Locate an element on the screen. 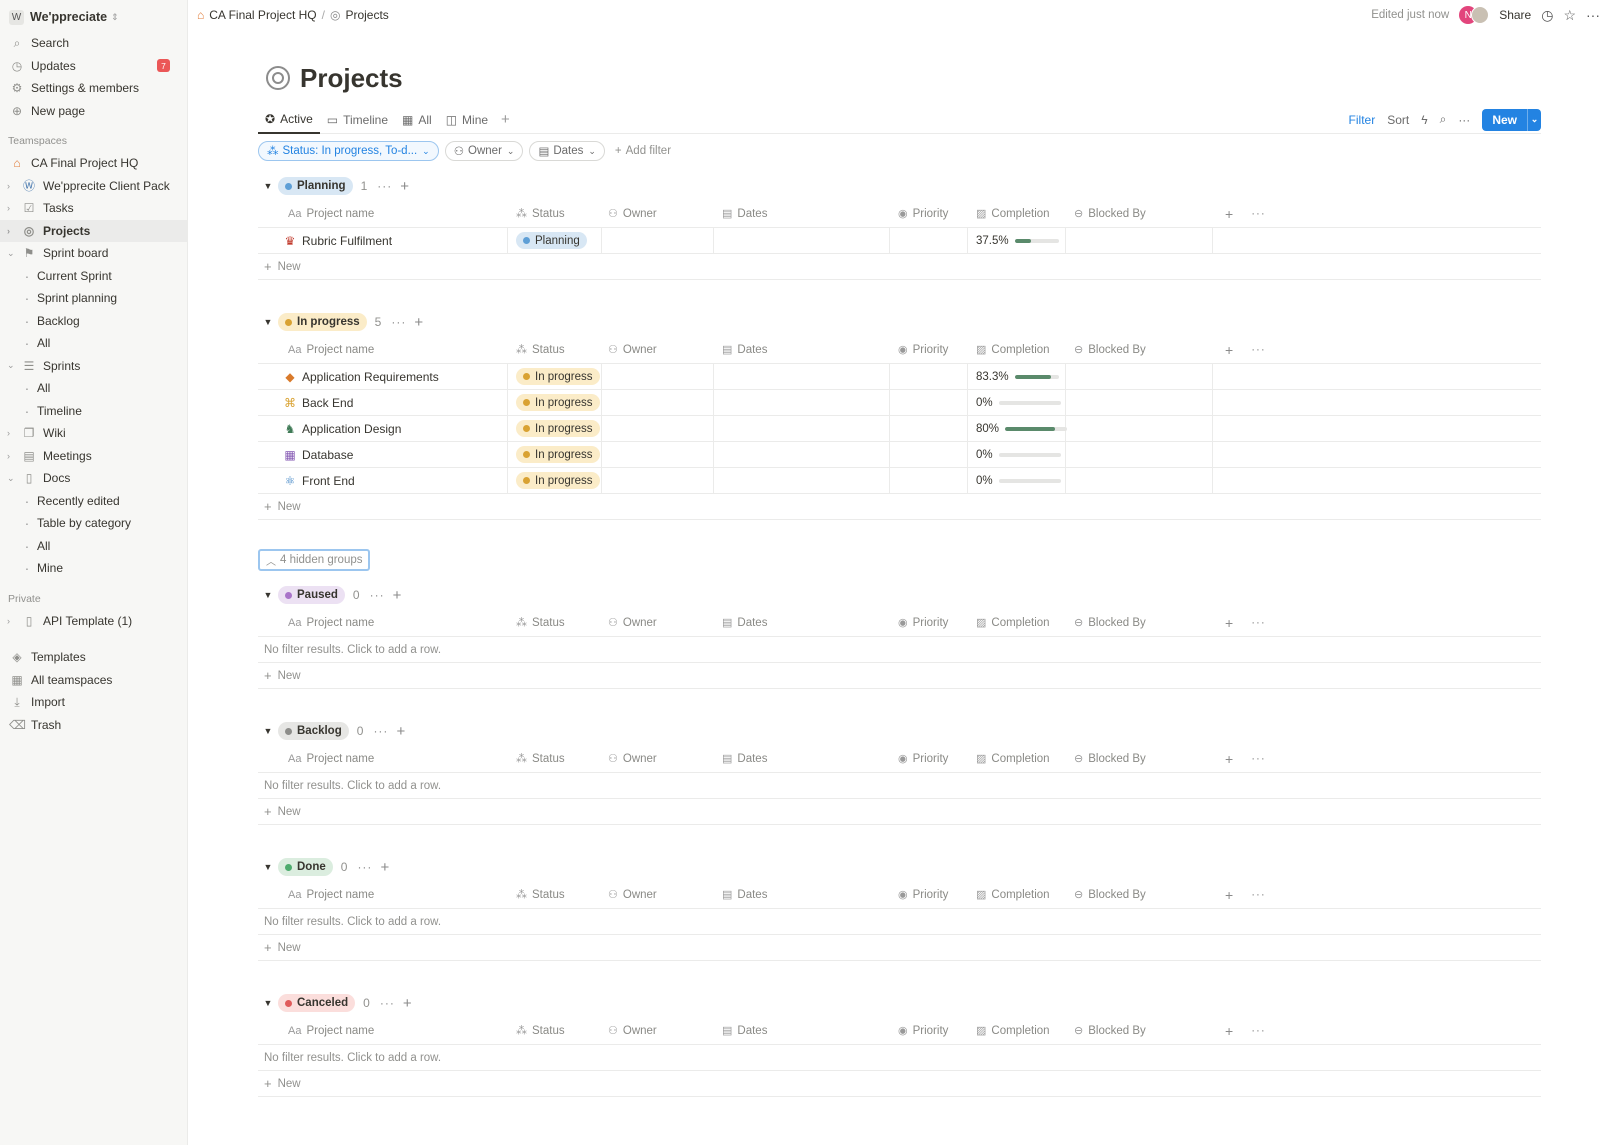 The width and height of the screenshot is (1608, 1145). sidebar-item-trash: ⌫ Trash is located at coordinates (93, 725).